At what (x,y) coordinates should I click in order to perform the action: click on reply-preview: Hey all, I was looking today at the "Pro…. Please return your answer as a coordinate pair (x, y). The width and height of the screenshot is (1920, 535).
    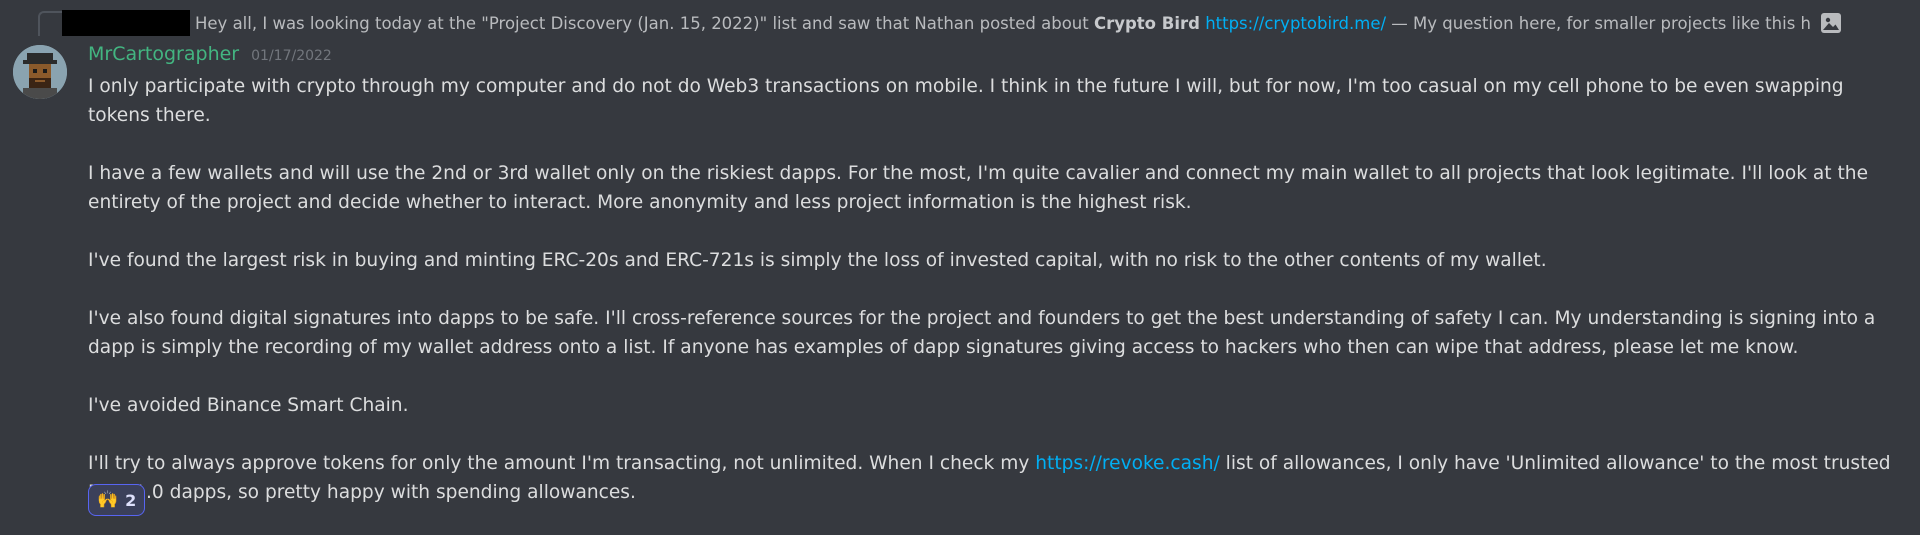
    Looking at the image, I should click on (957, 23).